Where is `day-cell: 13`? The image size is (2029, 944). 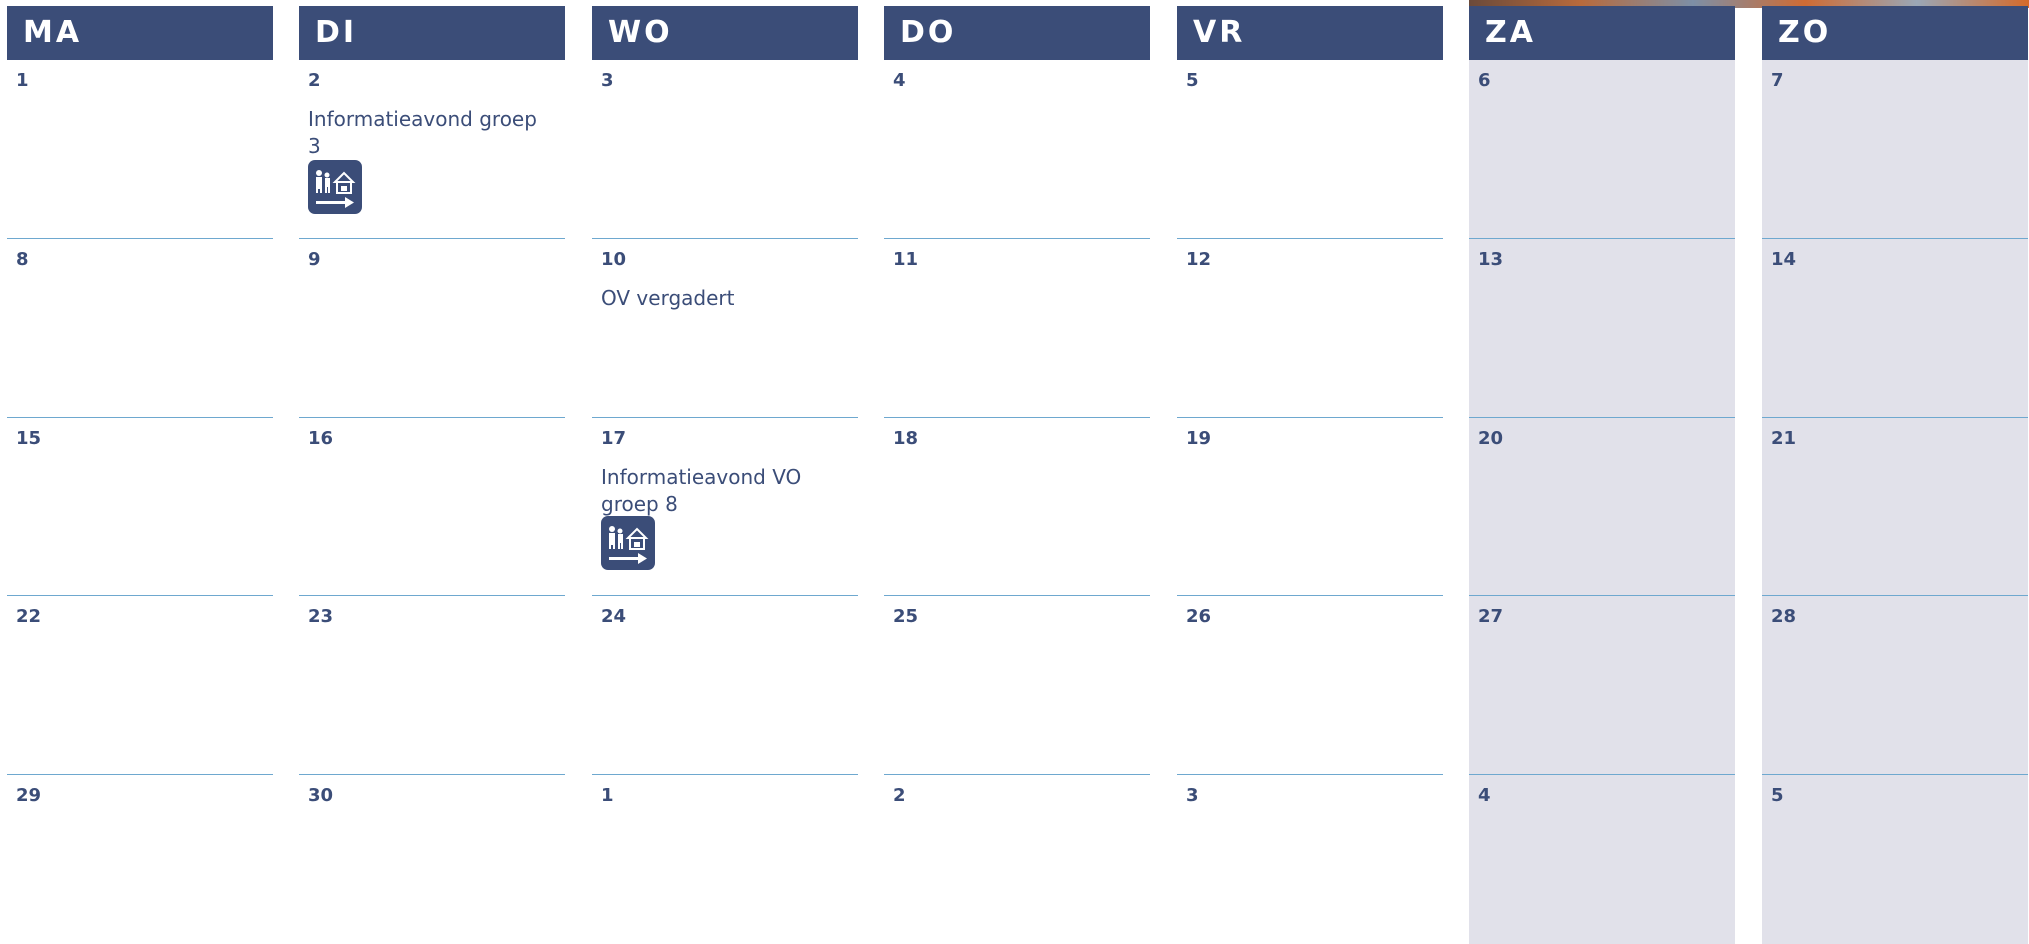 day-cell: 13 is located at coordinates (1602, 327).